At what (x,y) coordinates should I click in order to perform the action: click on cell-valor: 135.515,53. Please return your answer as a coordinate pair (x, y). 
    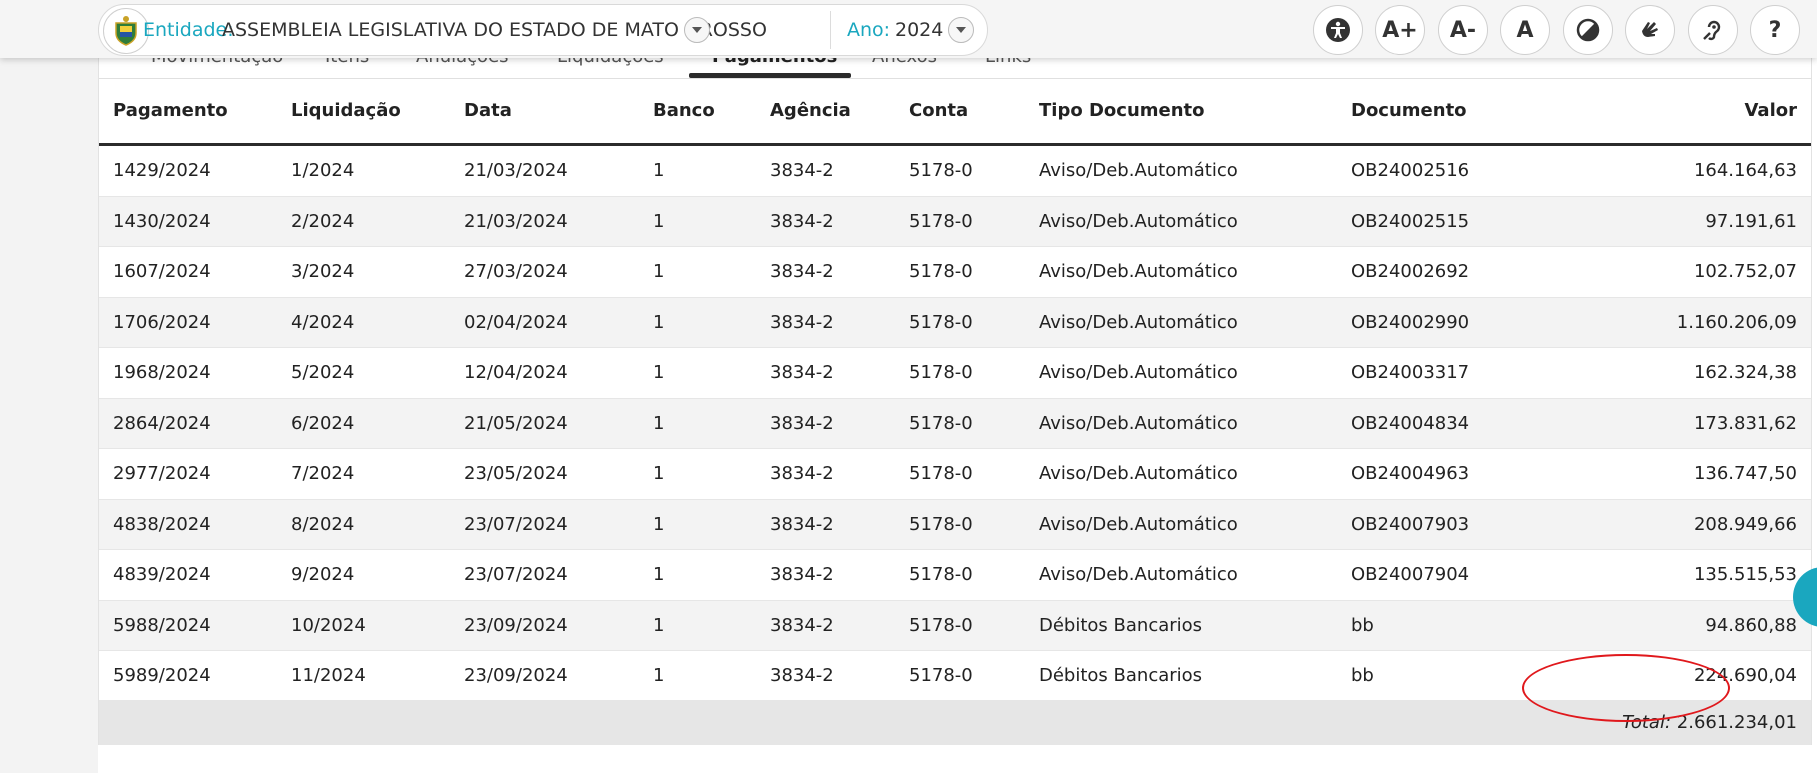
    Looking at the image, I should click on (1659, 575).